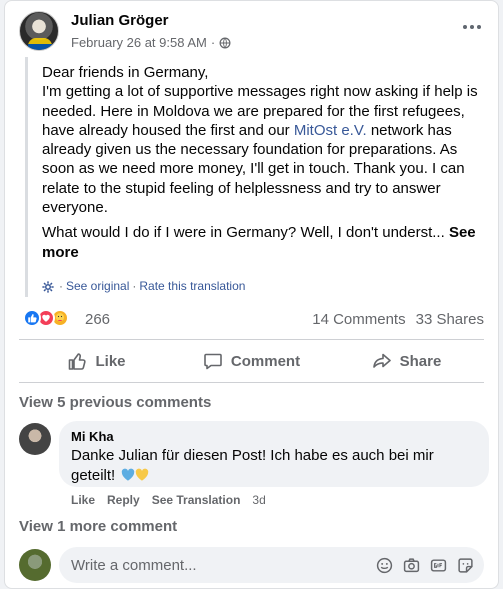  I want to click on action-bar: Like Comment Share, so click(251, 361).